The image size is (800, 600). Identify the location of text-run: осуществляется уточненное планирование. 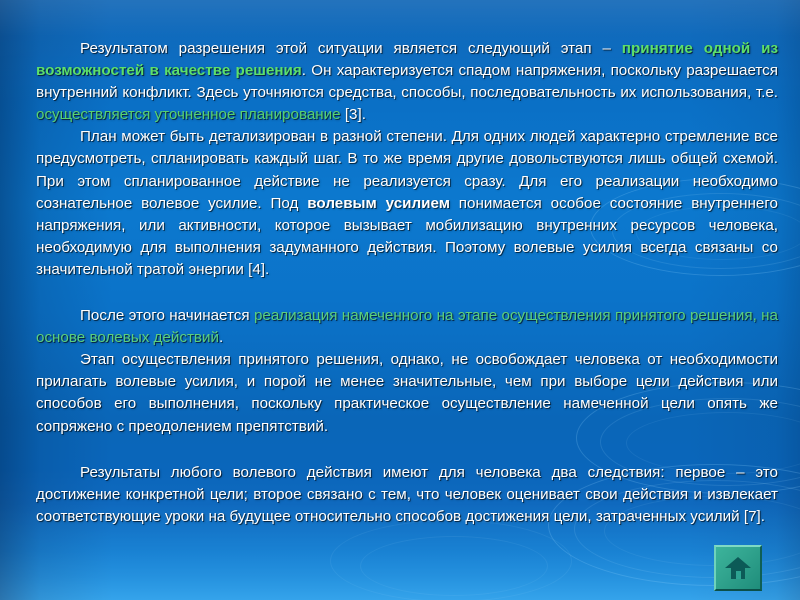
(188, 115).